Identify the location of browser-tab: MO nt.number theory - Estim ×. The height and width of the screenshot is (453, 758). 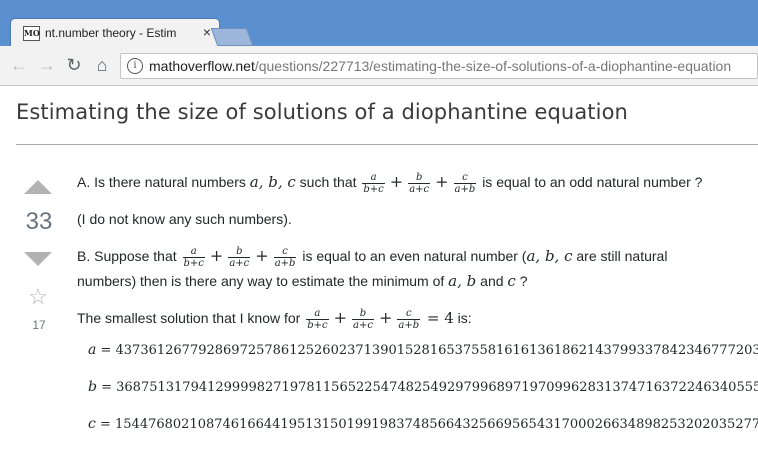
(115, 32).